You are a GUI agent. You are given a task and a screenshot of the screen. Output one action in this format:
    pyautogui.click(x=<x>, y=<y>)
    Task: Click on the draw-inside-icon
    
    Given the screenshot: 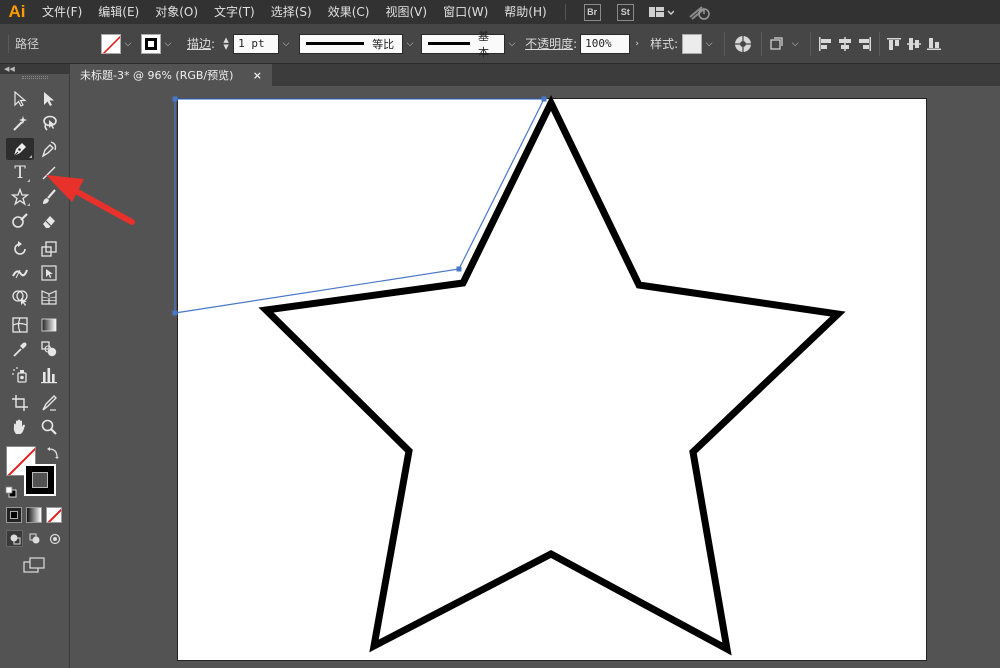 What is the action you would take?
    pyautogui.click(x=54, y=538)
    